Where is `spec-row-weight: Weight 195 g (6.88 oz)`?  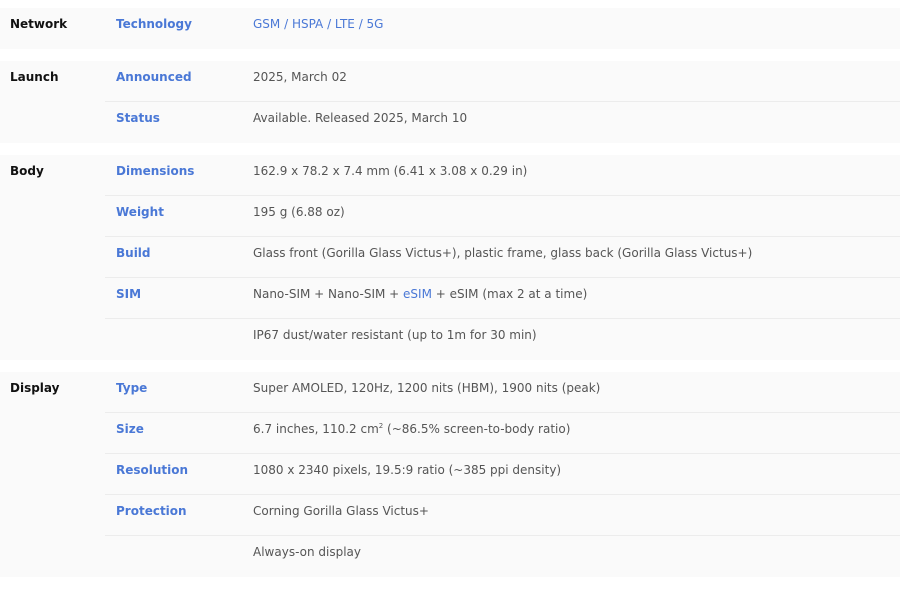
spec-row-weight: Weight 195 g (6.88 oz) is located at coordinates (502, 216).